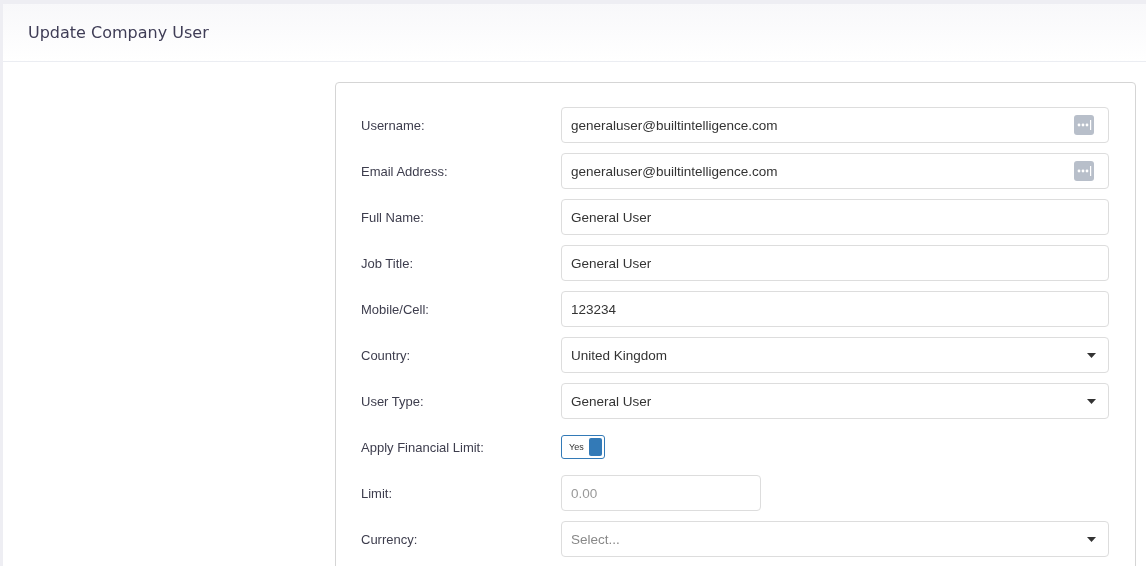  Describe the element at coordinates (835, 309) in the screenshot. I see `input-field: 123234` at that location.